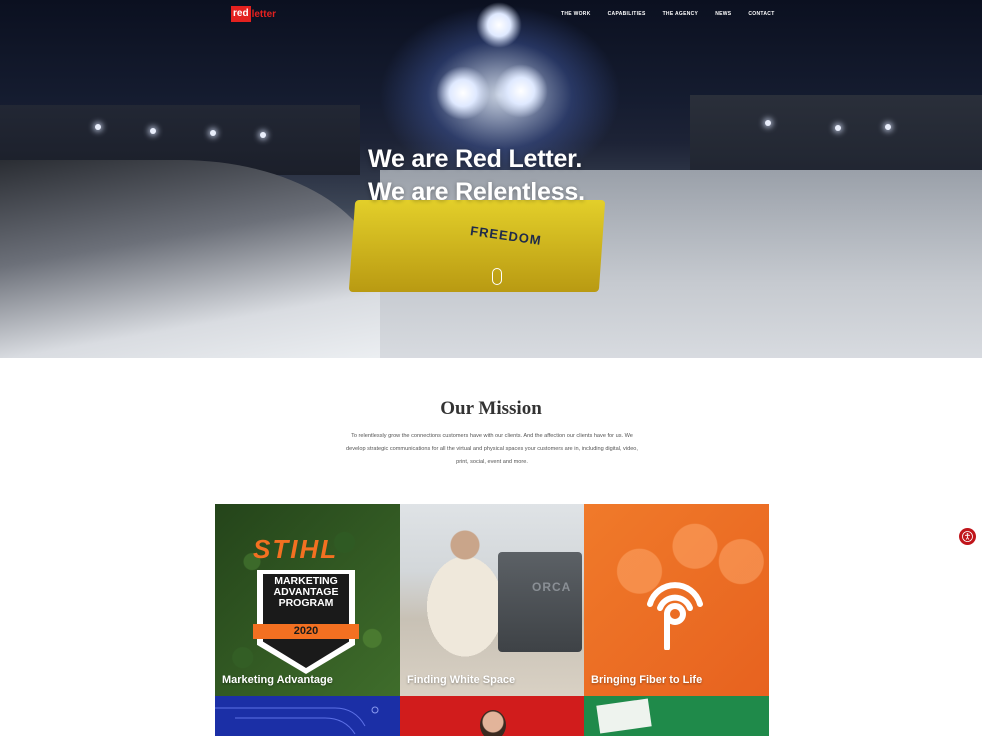  What do you see at coordinates (491, 408) in the screenshot?
I see `mission-title: Our Mission` at bounding box center [491, 408].